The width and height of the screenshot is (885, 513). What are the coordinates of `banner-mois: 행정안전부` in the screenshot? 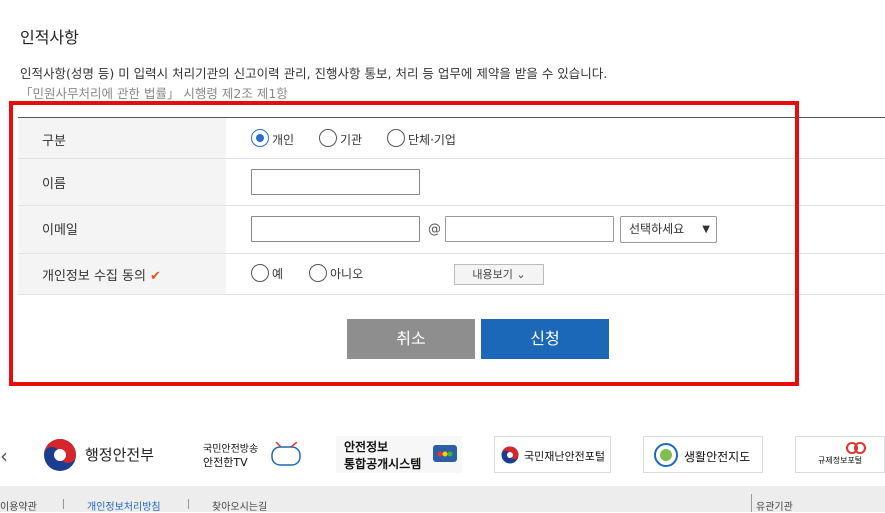 It's located at (104, 454).